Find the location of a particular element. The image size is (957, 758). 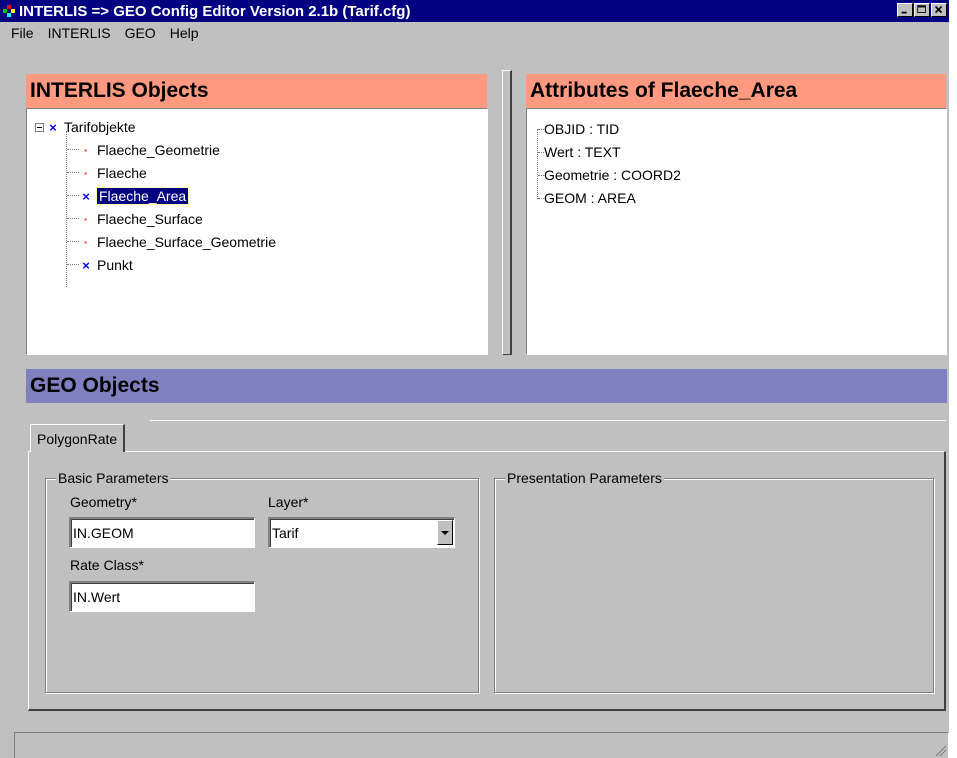

maximize-icon is located at coordinates (921, 9).